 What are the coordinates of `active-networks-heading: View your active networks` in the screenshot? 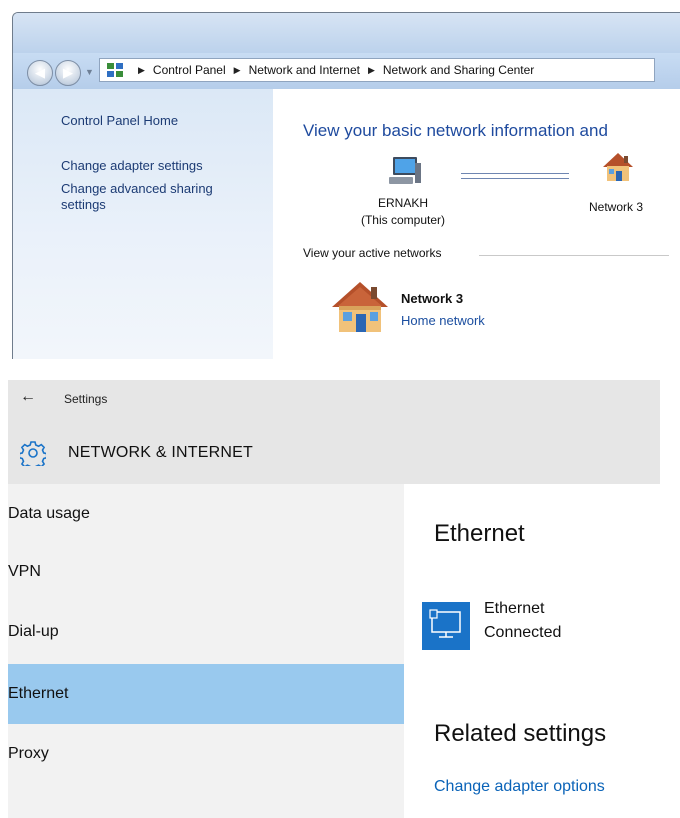 It's located at (372, 253).